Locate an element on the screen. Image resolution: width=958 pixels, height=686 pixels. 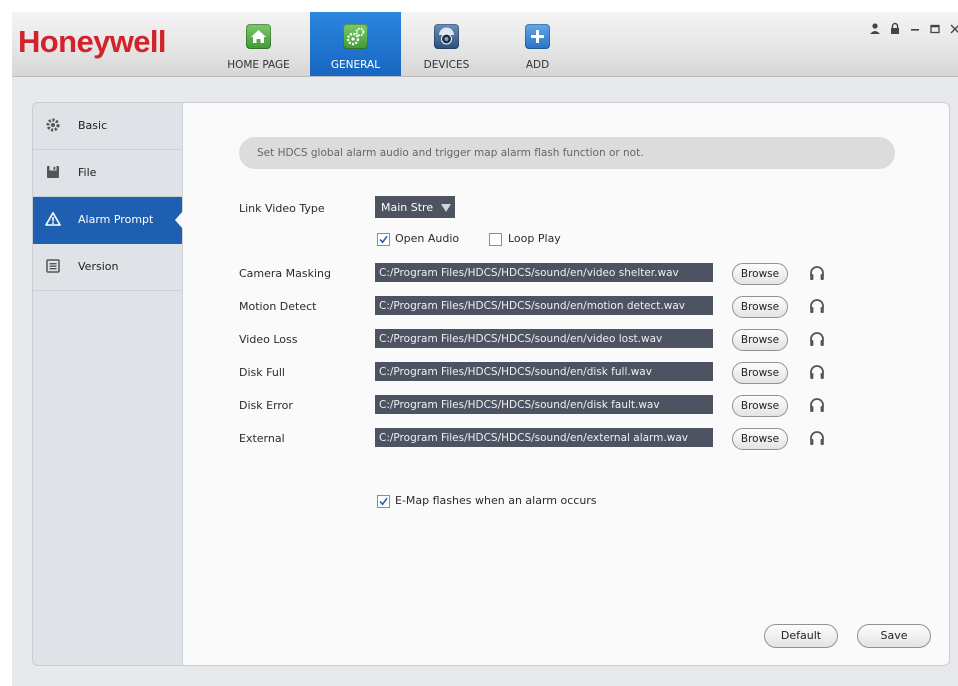
sidebar-item-label: Version is located at coordinates (98, 266).